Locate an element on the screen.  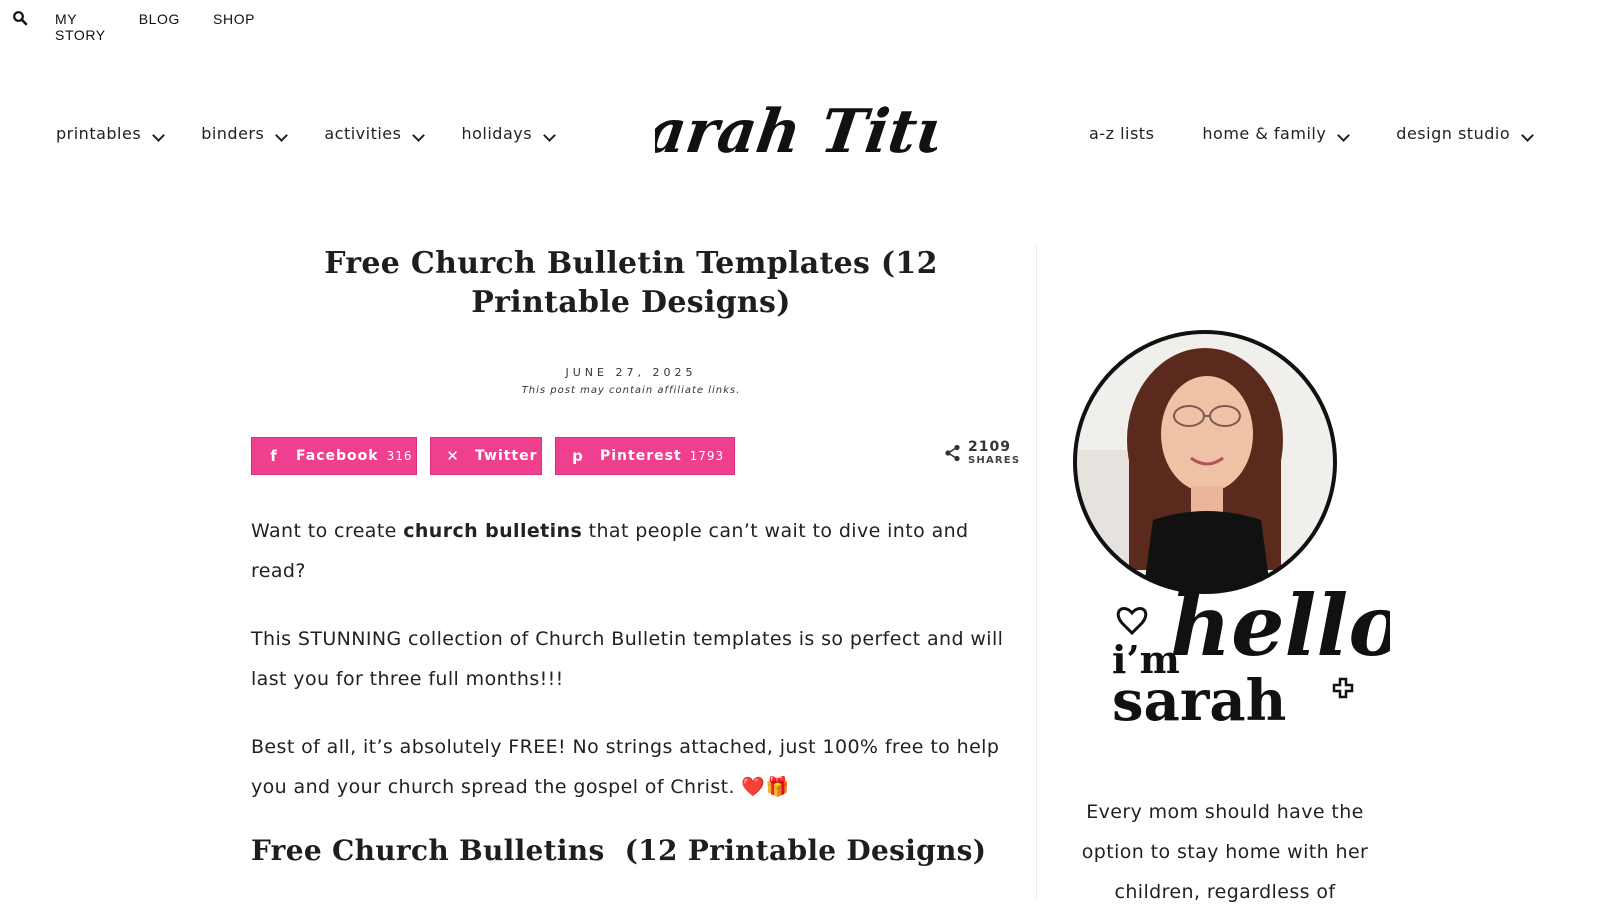
total-shares: 2109 SHARES is located at coordinates (982, 453).